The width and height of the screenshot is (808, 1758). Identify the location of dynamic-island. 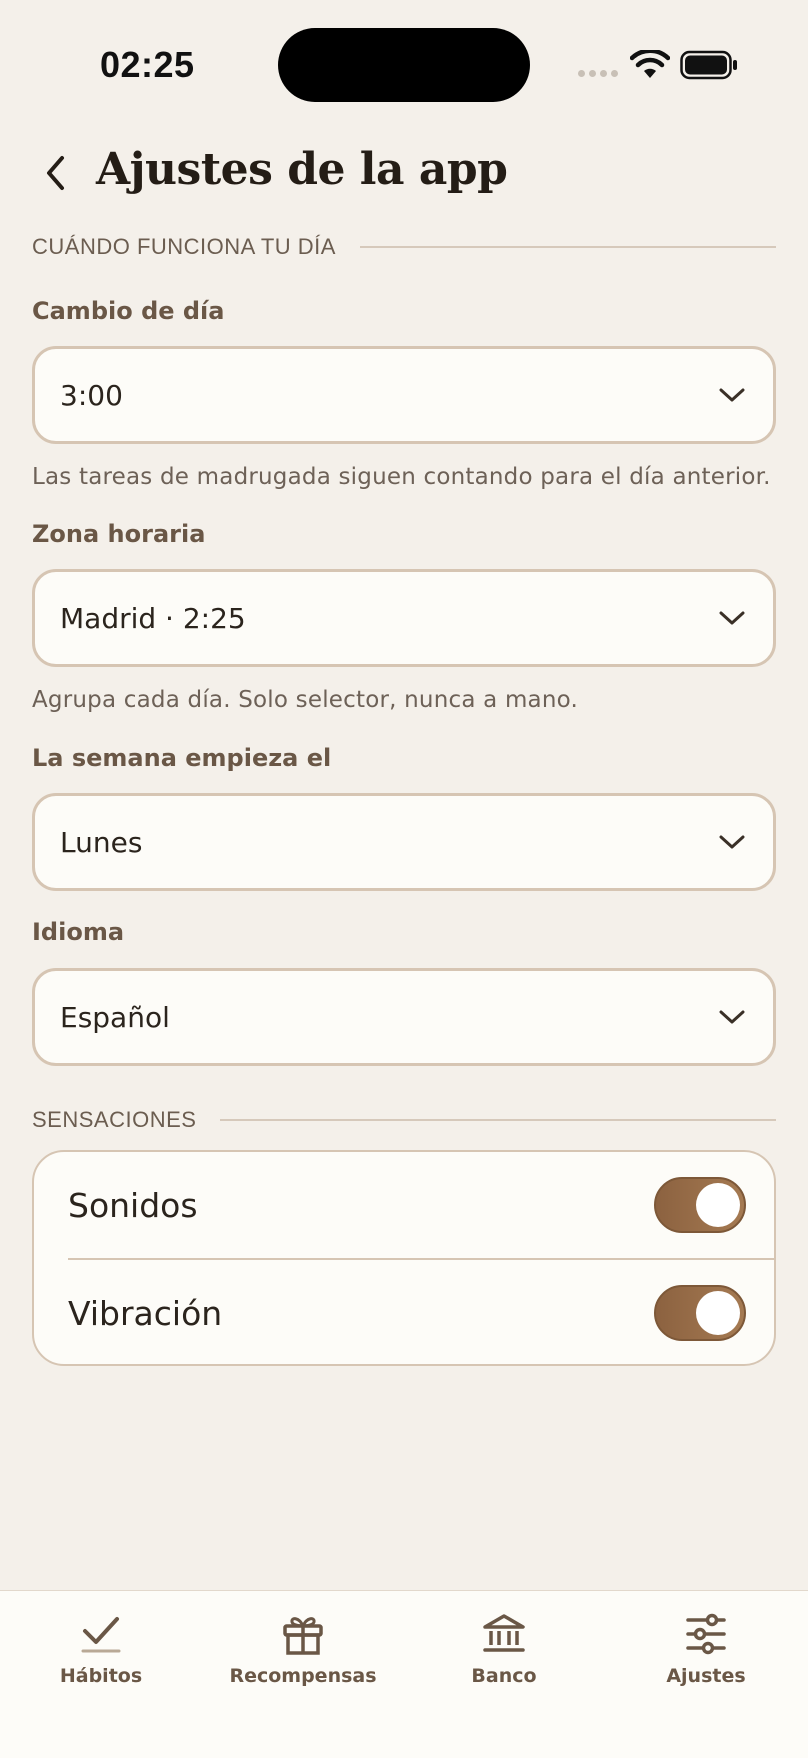
(404, 65).